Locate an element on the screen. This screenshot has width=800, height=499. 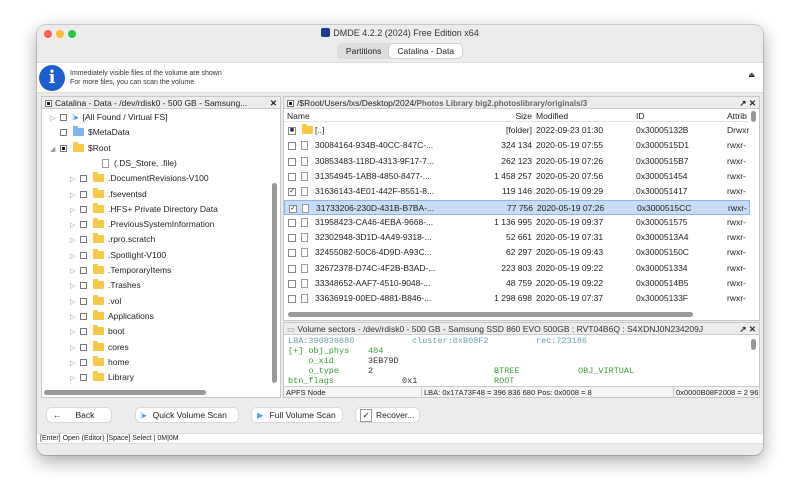
col-attrib: Attrib is located at coordinates (737, 116).